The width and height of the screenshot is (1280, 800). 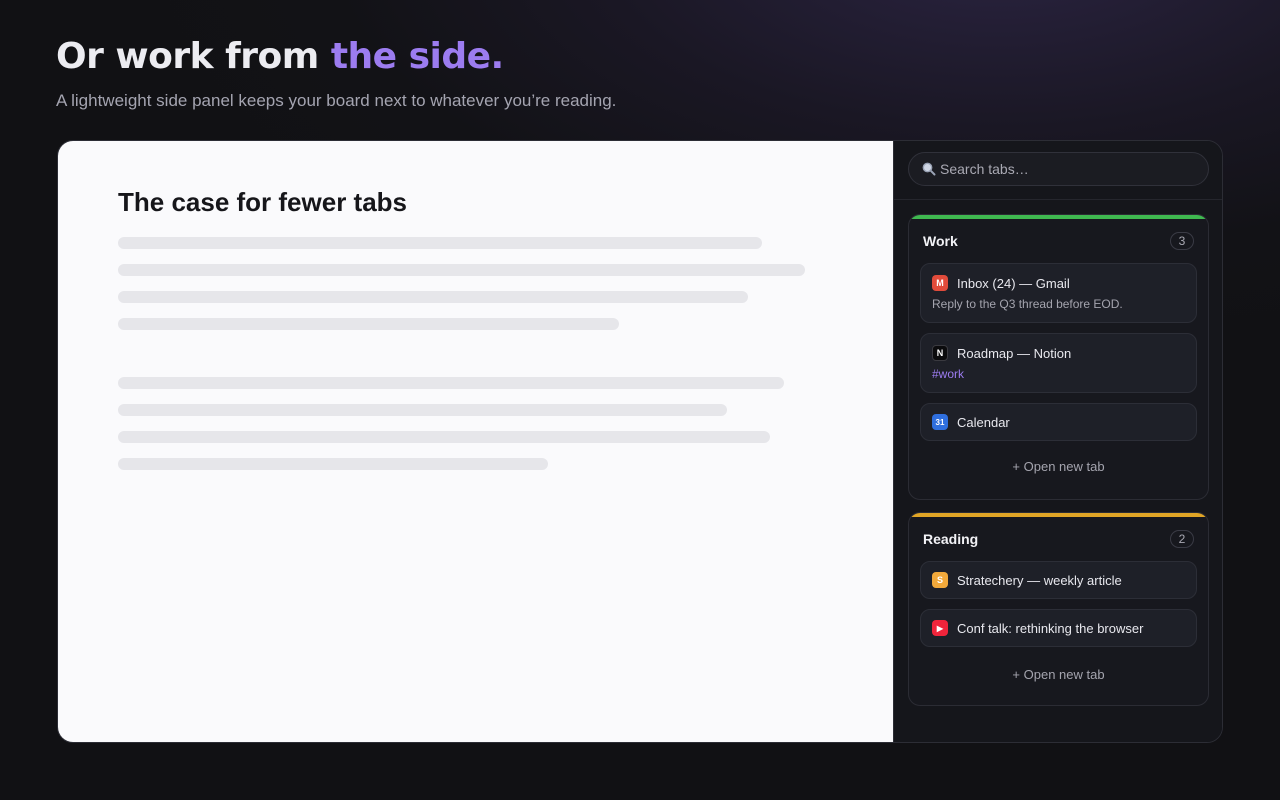 What do you see at coordinates (1065, 169) in the screenshot?
I see `search-input` at bounding box center [1065, 169].